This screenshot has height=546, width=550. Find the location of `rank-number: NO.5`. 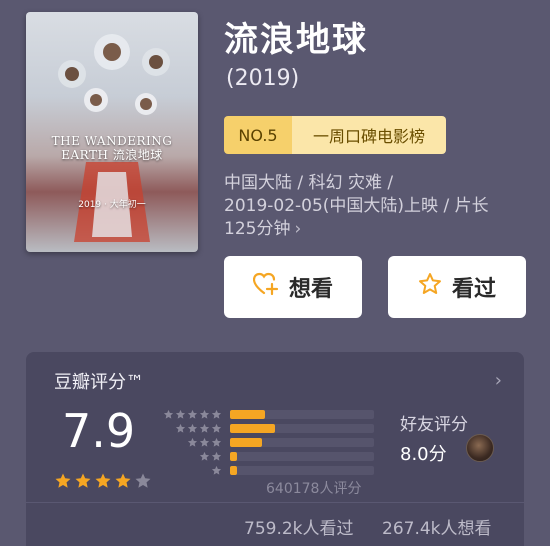

rank-number: NO.5 is located at coordinates (258, 135).